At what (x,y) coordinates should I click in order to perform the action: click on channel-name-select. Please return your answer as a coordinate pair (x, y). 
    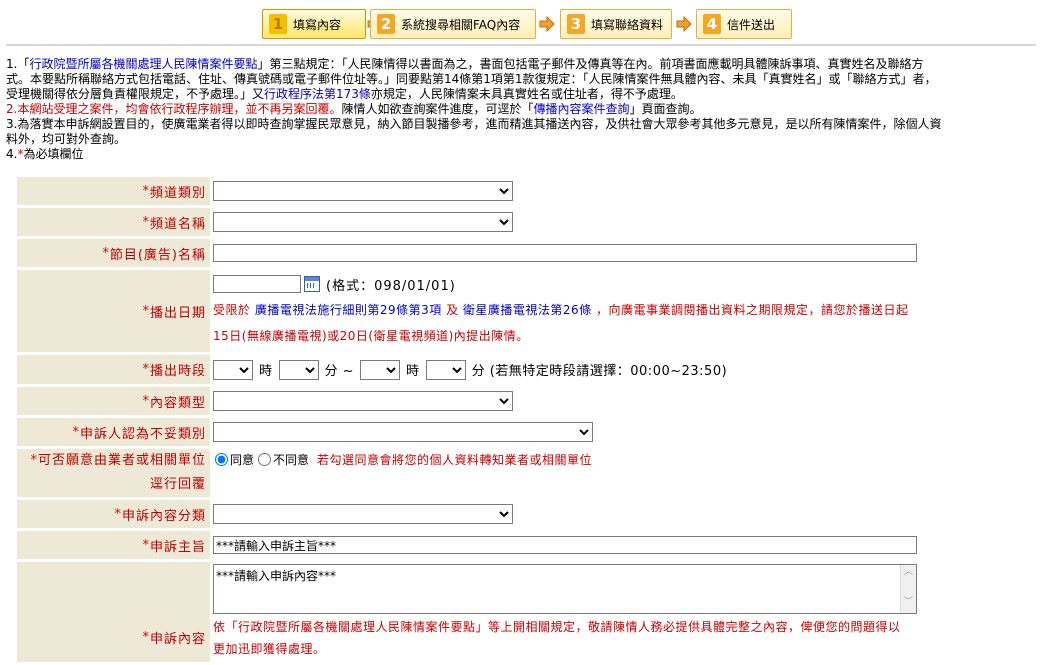
    Looking at the image, I should click on (363, 222).